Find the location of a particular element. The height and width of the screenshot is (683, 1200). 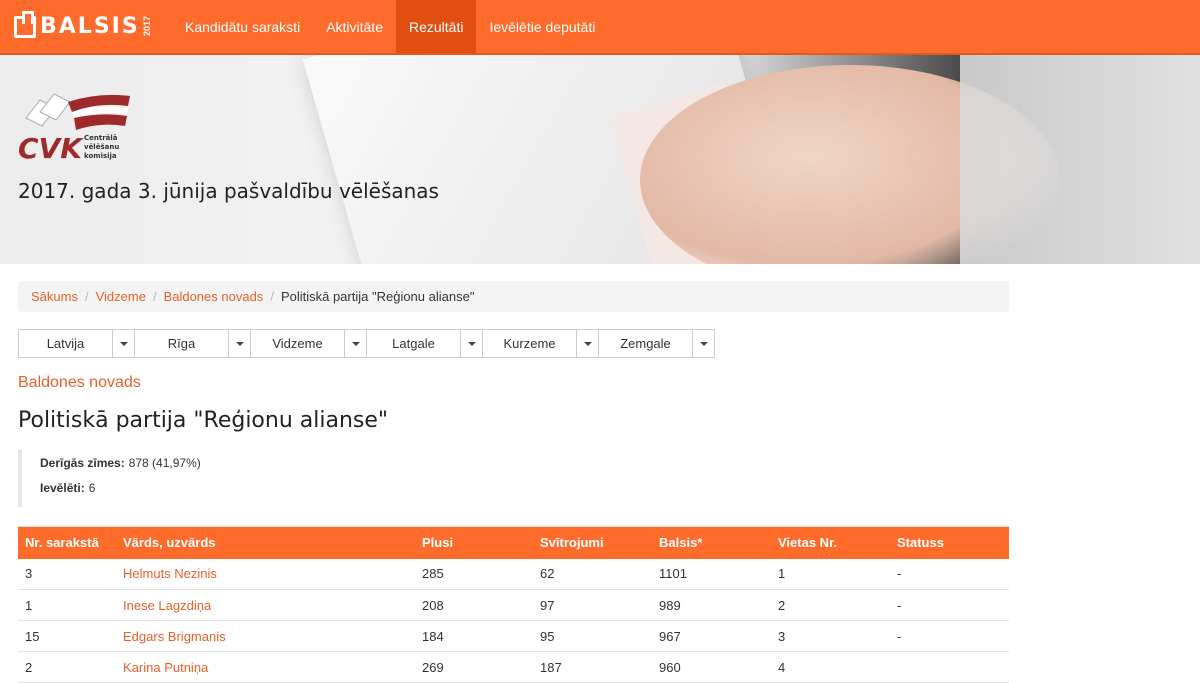

cvk-subtext-1: Centrālā is located at coordinates (101, 138).